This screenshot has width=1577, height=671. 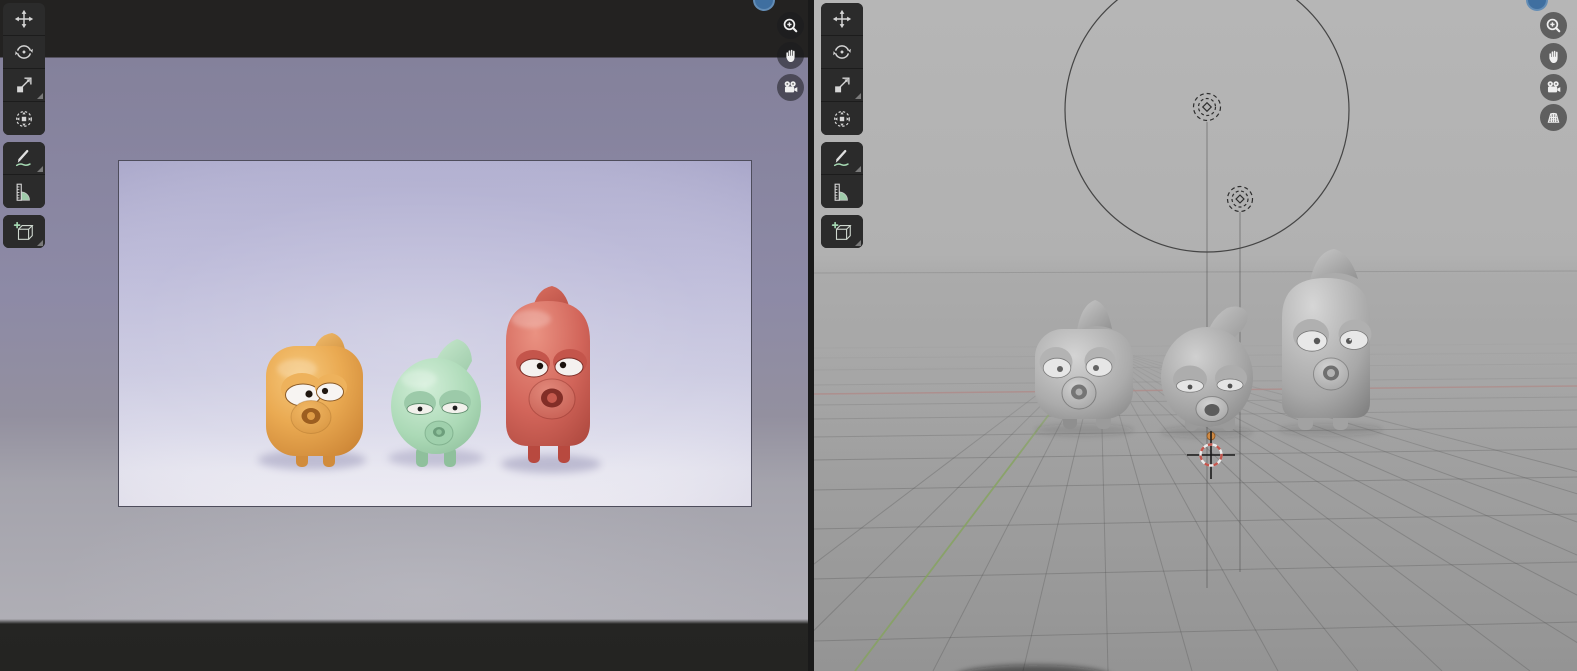 What do you see at coordinates (811, 335) in the screenshot?
I see `editor-divider` at bounding box center [811, 335].